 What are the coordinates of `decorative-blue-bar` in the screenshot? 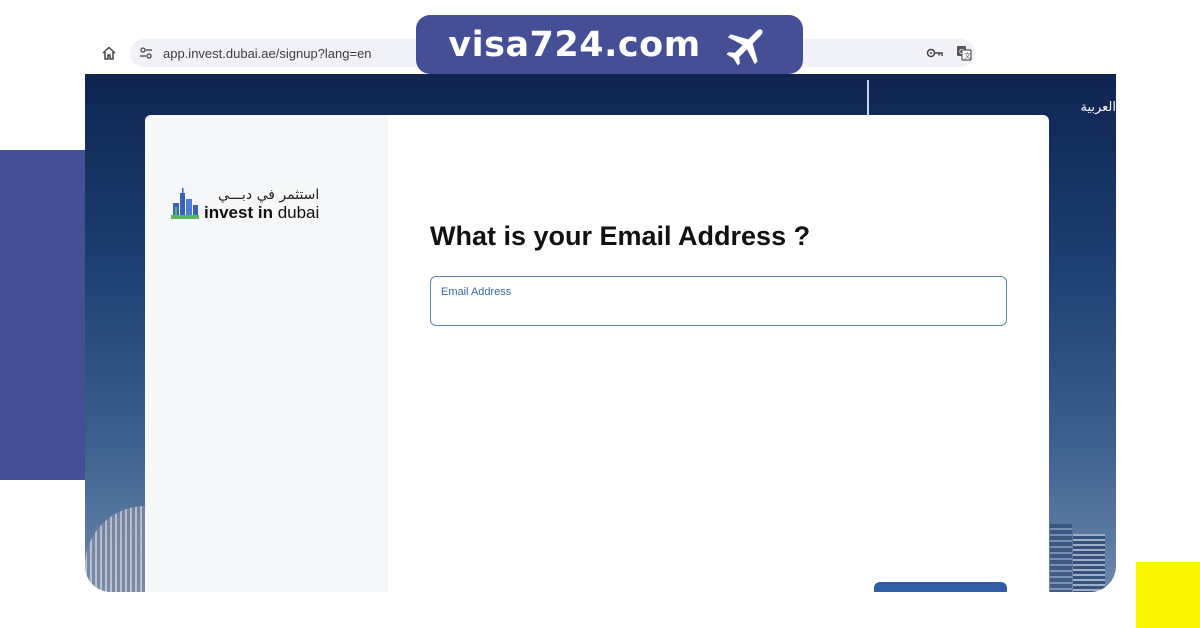 It's located at (45, 315).